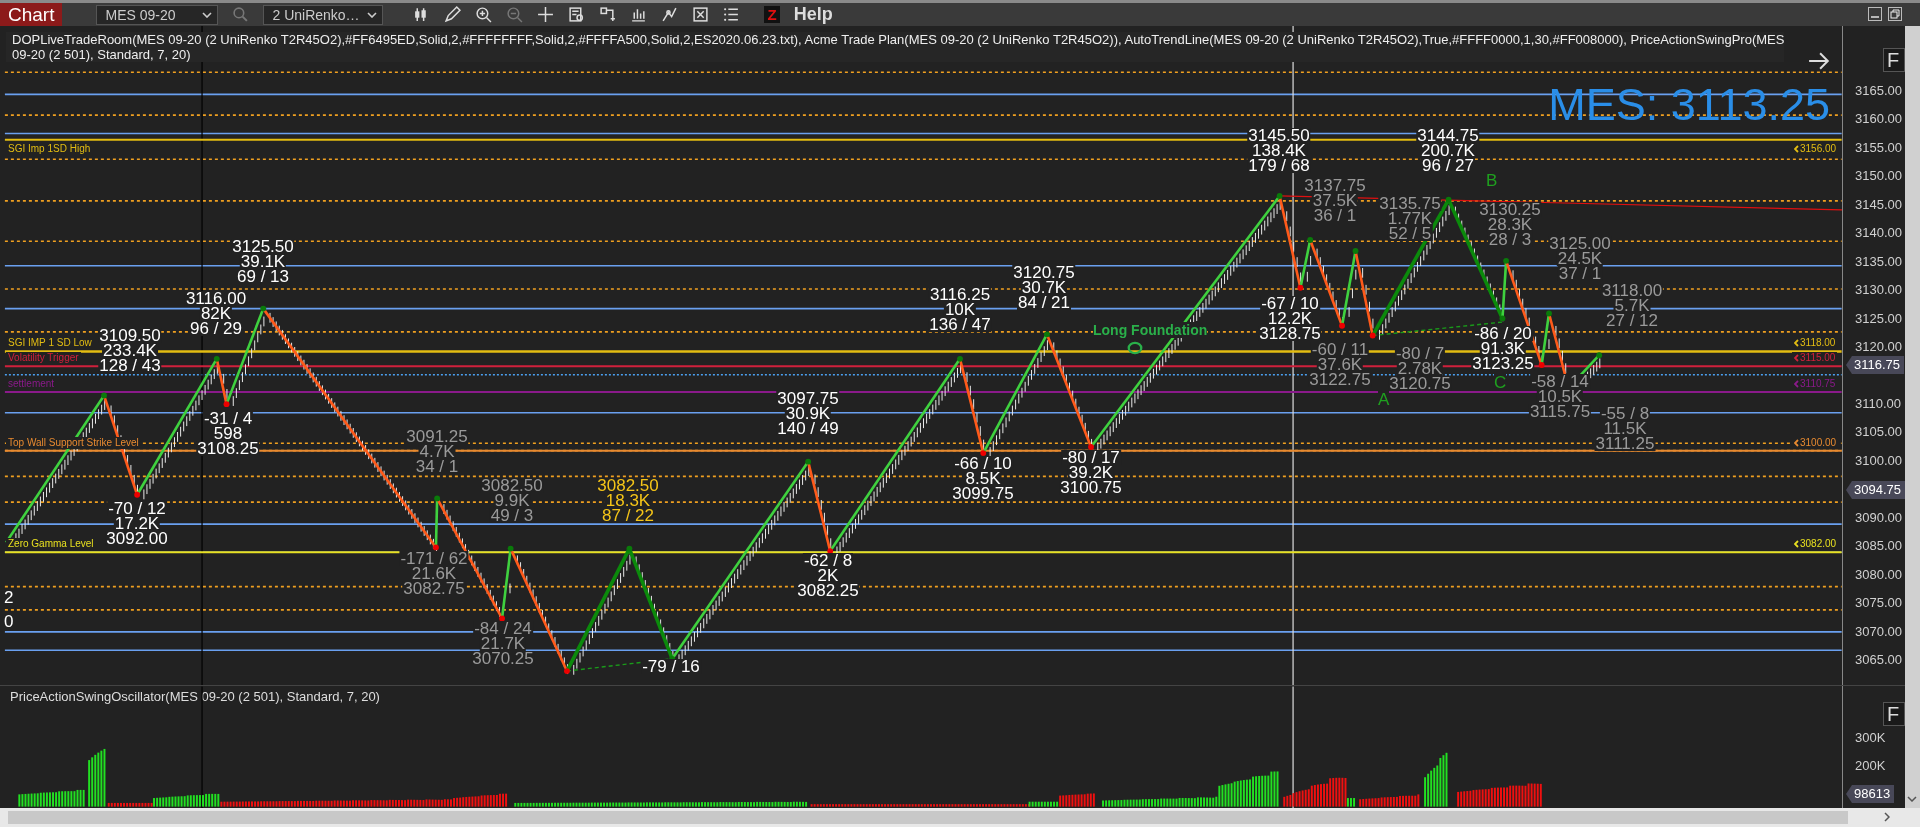 Image resolution: width=1920 pixels, height=827 pixels. Describe the element at coordinates (216, 313) in the screenshot. I see `swing-label: 82K` at that location.